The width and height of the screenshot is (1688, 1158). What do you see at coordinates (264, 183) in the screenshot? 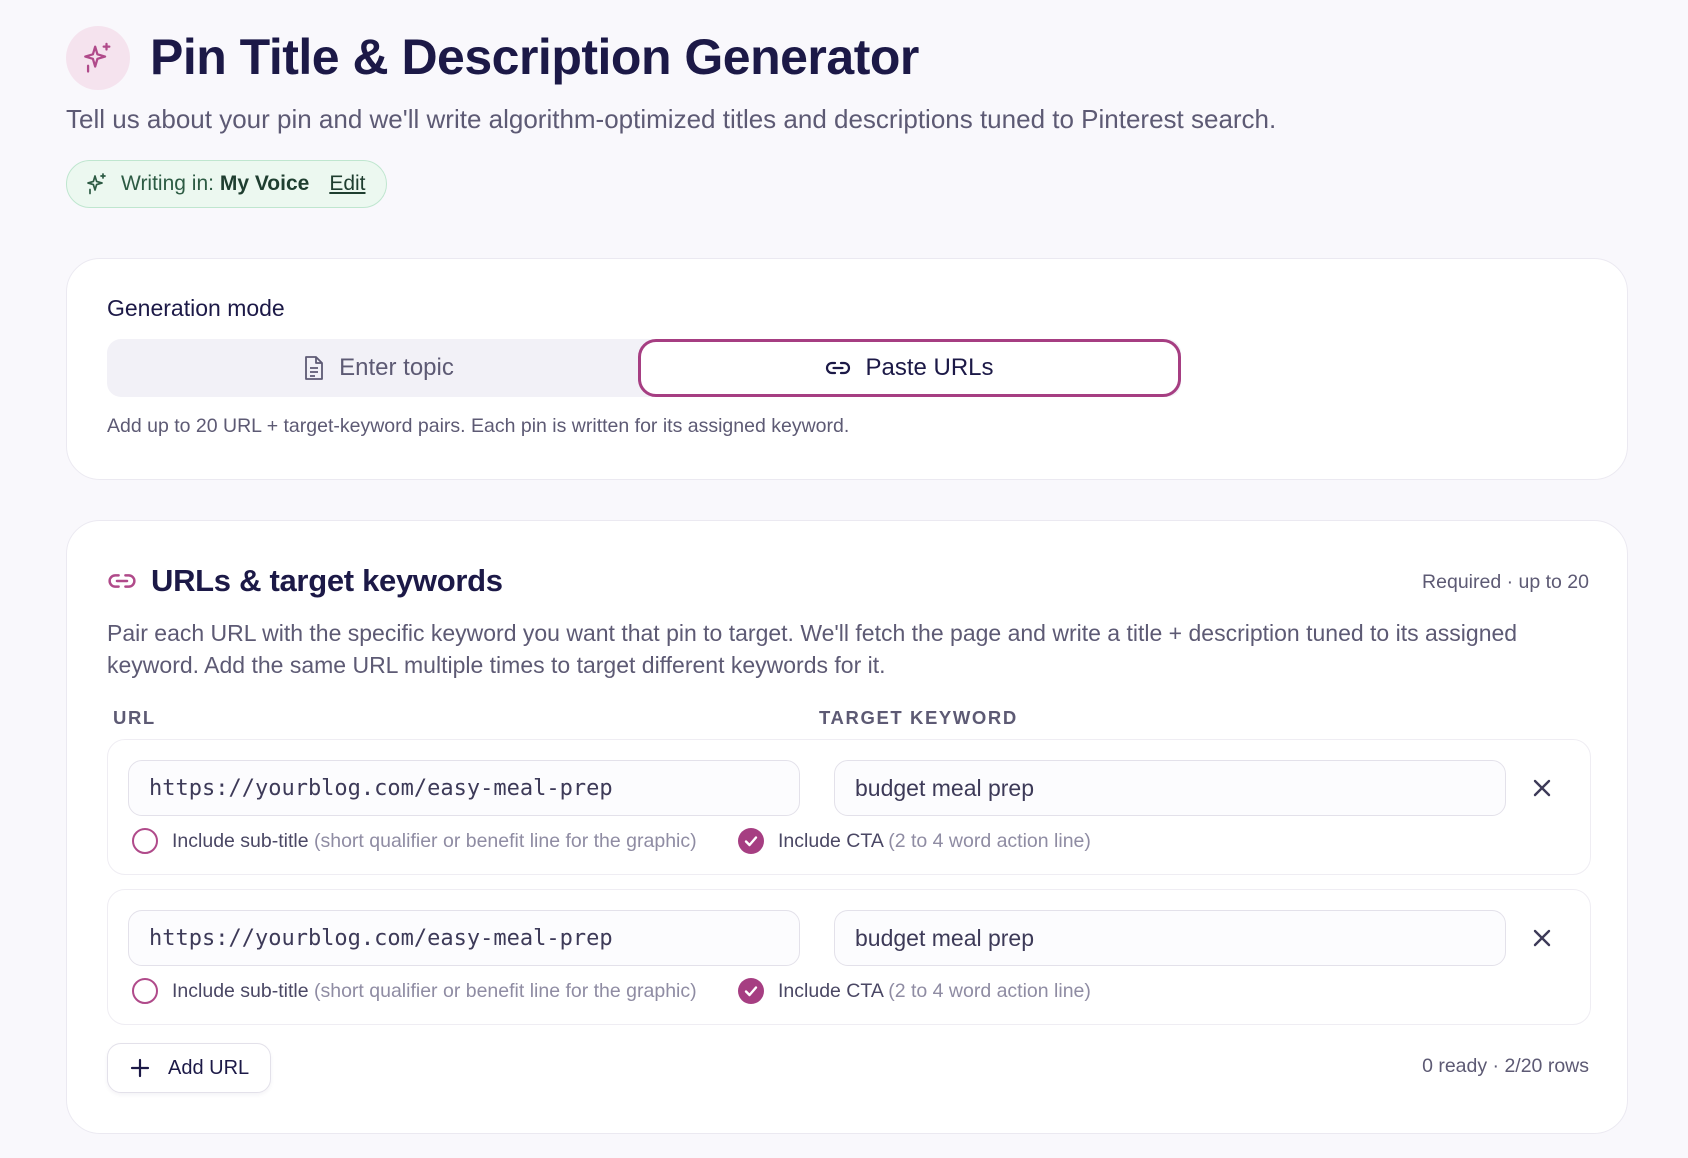
I see `voice-name: My Voice` at bounding box center [264, 183].